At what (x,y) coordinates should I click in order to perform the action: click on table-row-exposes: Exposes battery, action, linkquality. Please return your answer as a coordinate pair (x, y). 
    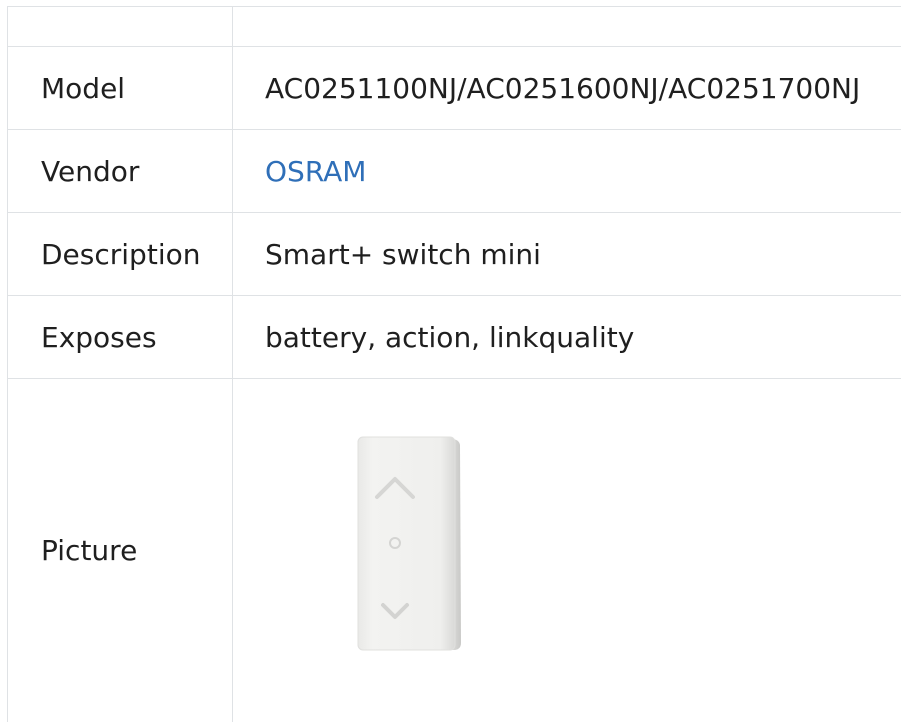
    Looking at the image, I should click on (454, 337).